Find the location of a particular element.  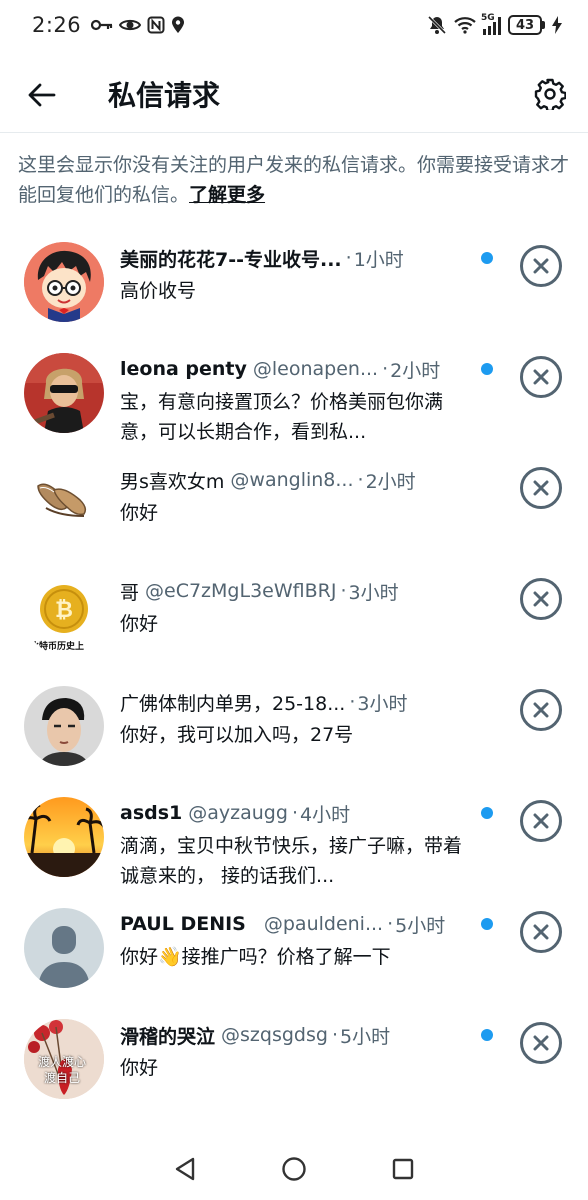

avatar: ₿ 比特币历史上 is located at coordinates (64, 615).